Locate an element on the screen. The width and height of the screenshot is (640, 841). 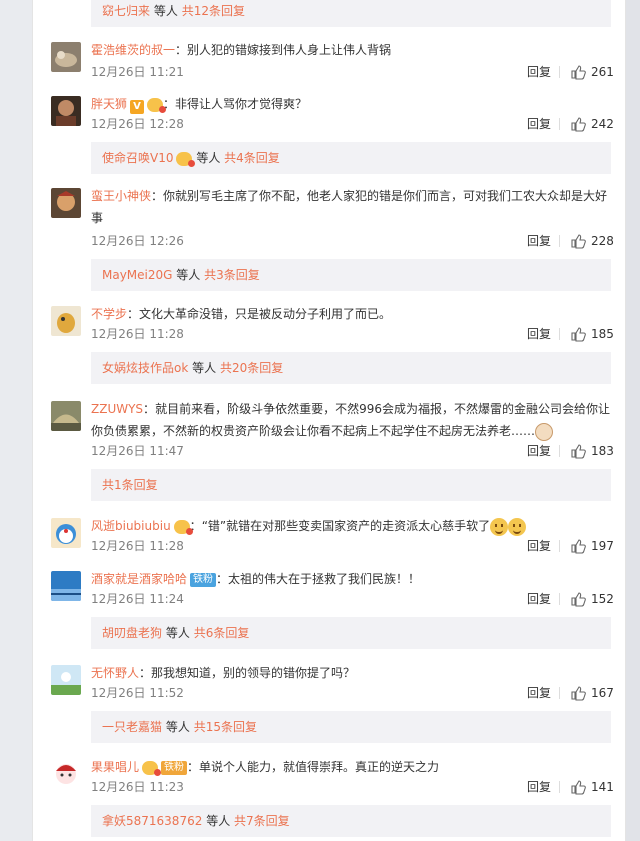
comment-user: 无怀野人 is located at coordinates (115, 673).